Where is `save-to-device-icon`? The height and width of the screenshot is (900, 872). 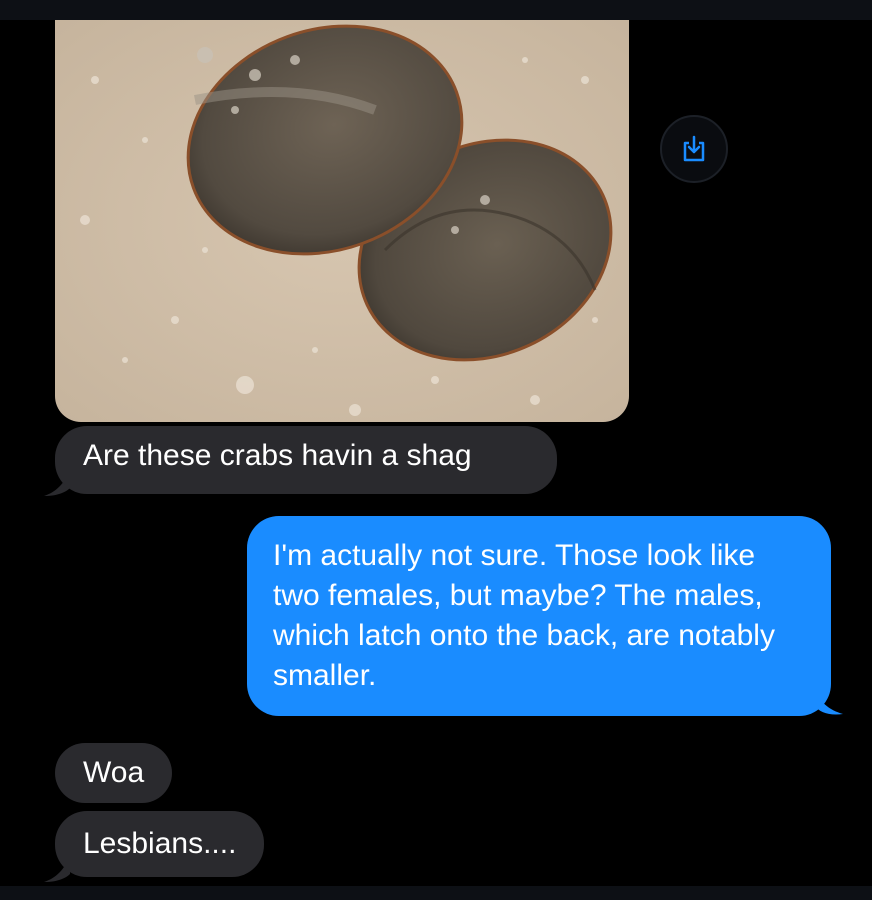 save-to-device-icon is located at coordinates (694, 148).